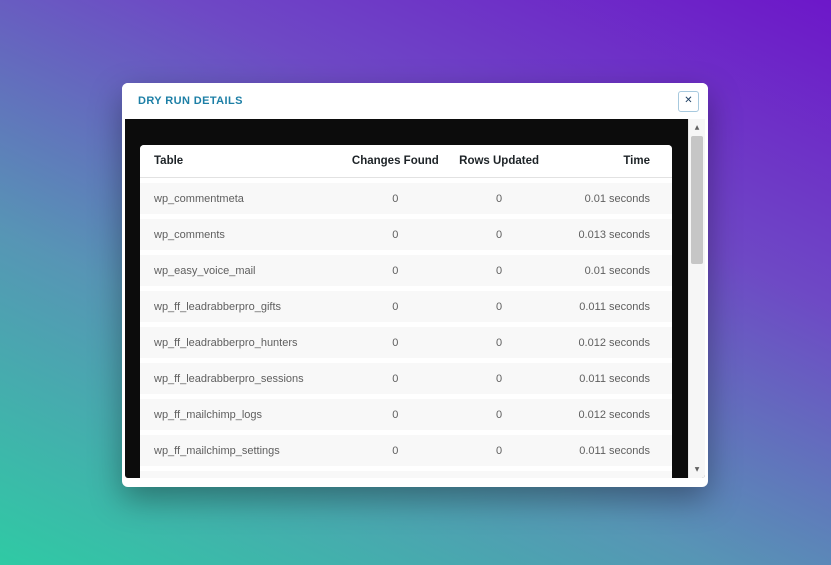 The width and height of the screenshot is (831, 565). What do you see at coordinates (217, 450) in the screenshot?
I see `cell-name: wp_ff_mailchimp_settings` at bounding box center [217, 450].